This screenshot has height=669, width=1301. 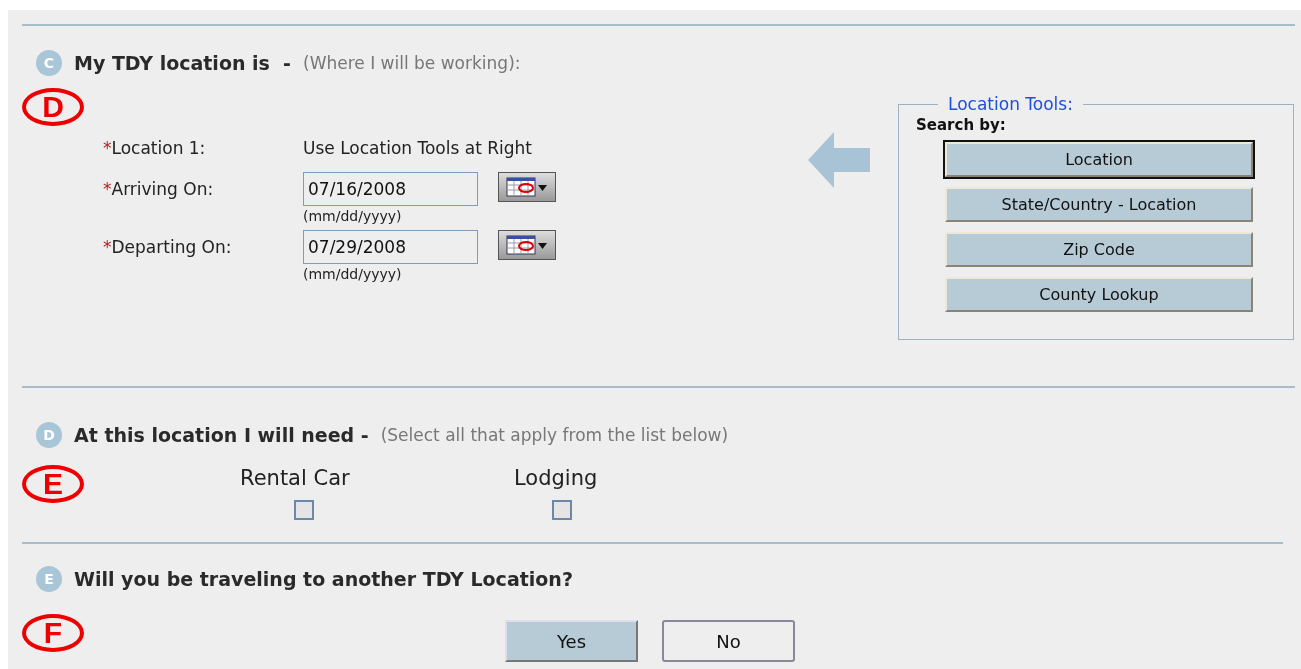 I want to click on section-hint: (Where I will be working):, so click(x=412, y=63).